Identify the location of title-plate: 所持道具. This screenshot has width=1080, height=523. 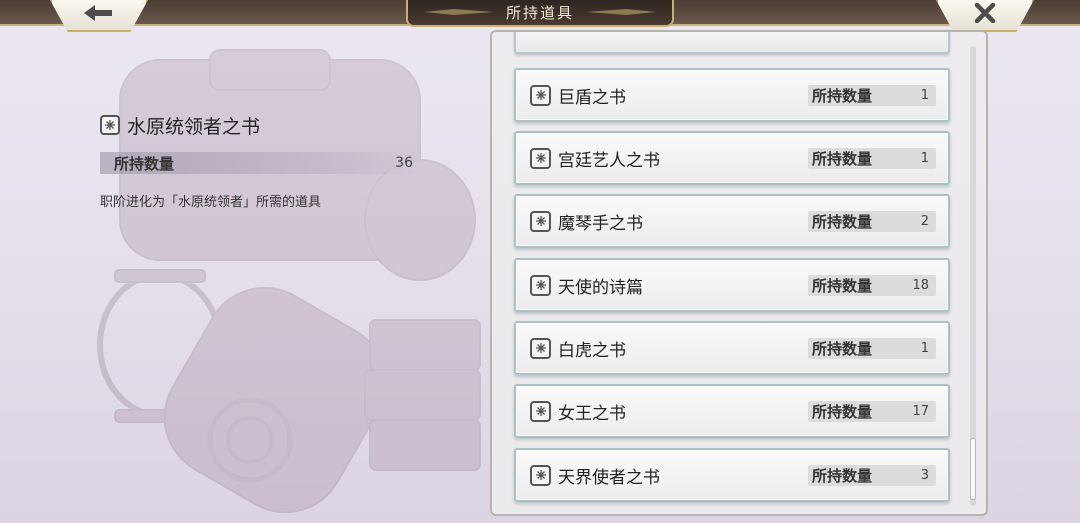
(540, 13).